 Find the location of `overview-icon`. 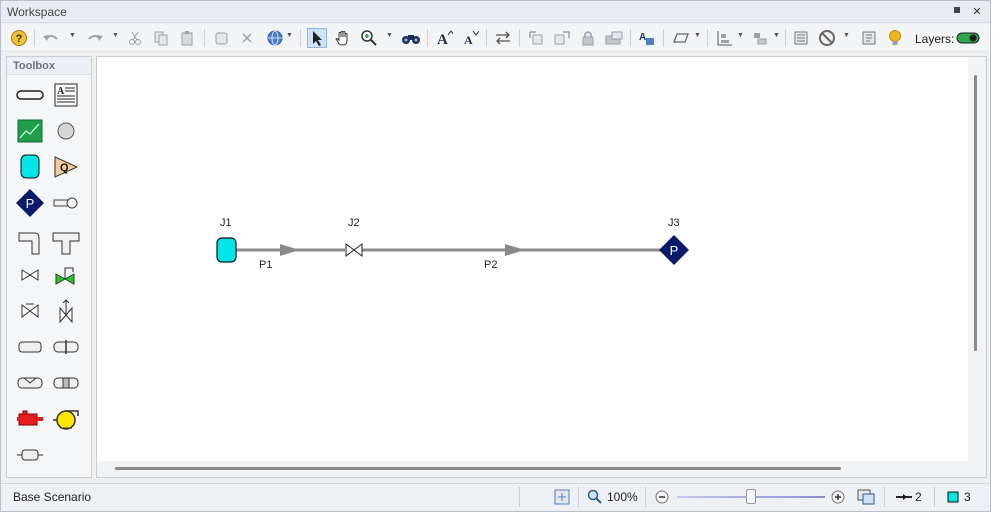

overview-icon is located at coordinates (866, 497).